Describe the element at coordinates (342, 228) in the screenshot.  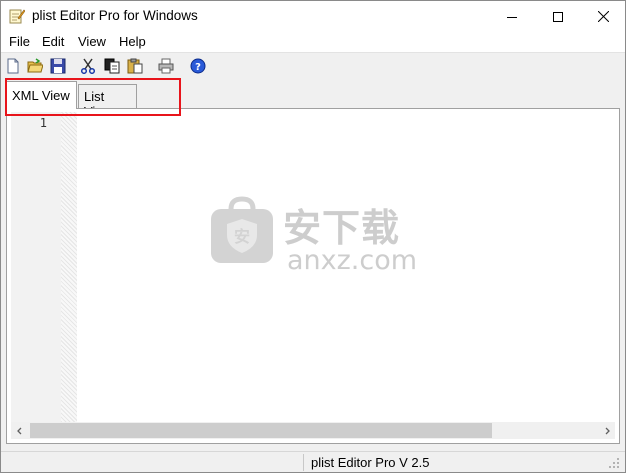
I see `watermark-text-cn: 安下载` at that location.